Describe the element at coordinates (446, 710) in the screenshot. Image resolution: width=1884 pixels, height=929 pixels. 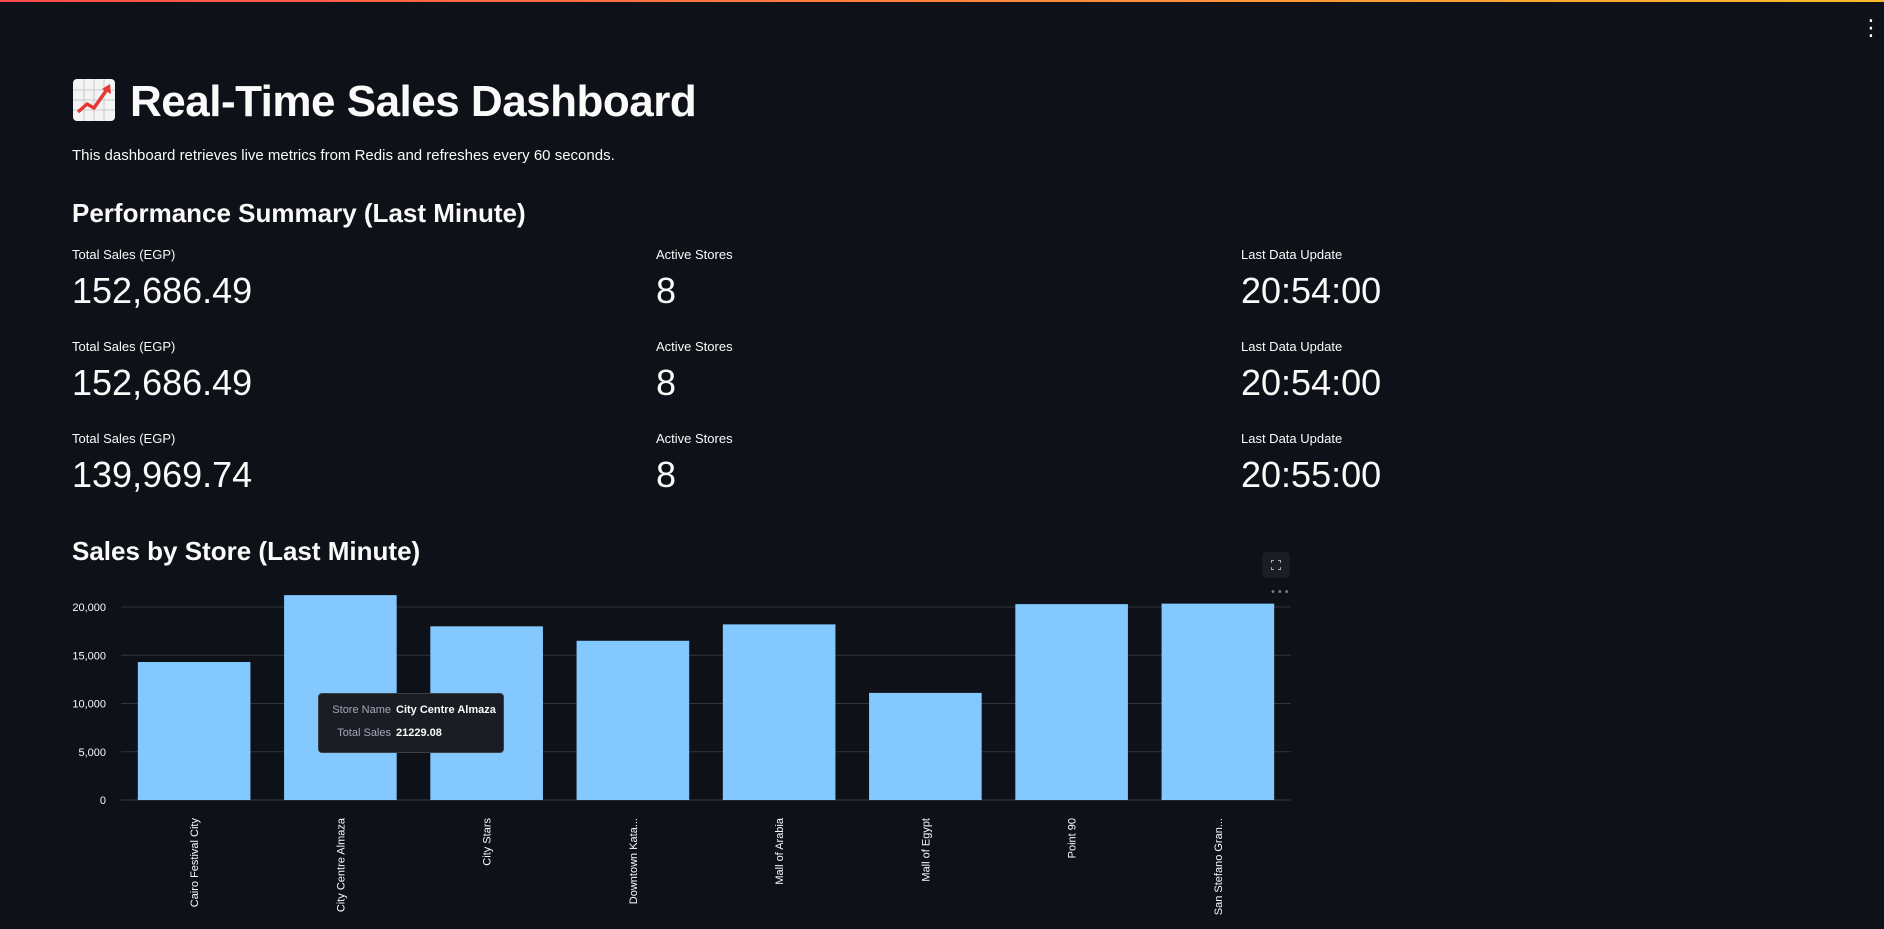
I see `tooltip-value: City Centre Almaza` at that location.